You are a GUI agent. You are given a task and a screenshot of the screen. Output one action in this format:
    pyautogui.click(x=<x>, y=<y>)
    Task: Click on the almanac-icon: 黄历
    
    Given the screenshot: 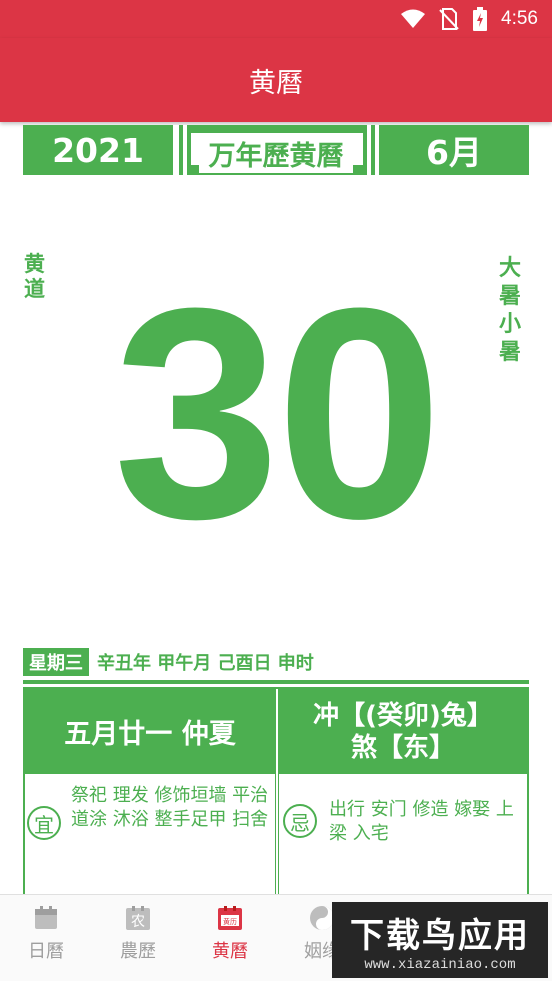 What is the action you would take?
    pyautogui.click(x=230, y=918)
    